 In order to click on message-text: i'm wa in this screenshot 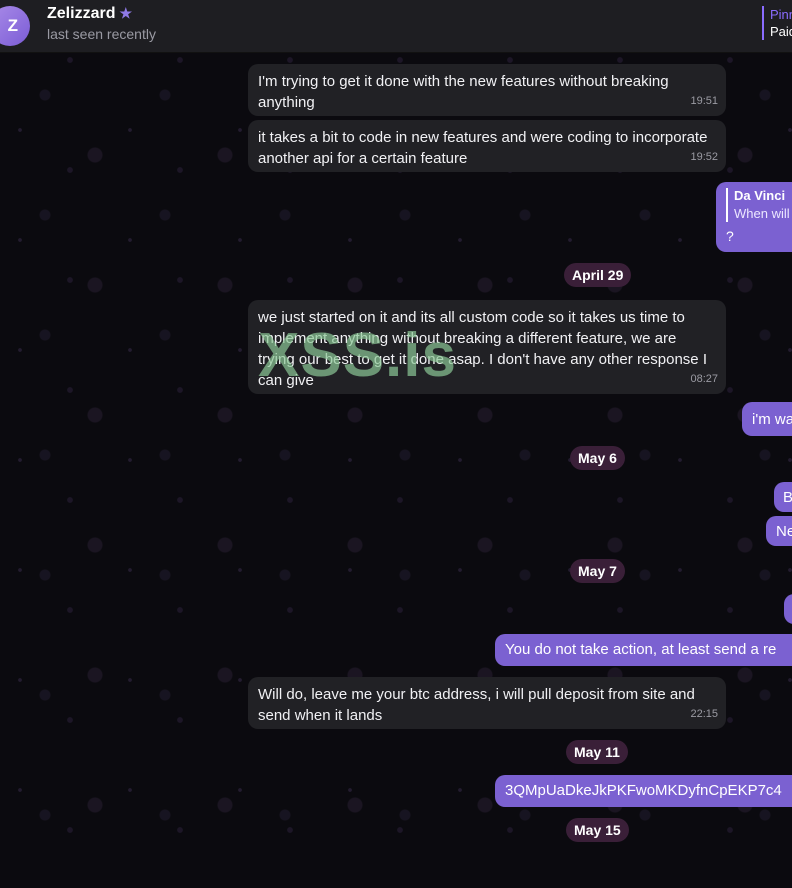, I will do `click(772, 419)`.